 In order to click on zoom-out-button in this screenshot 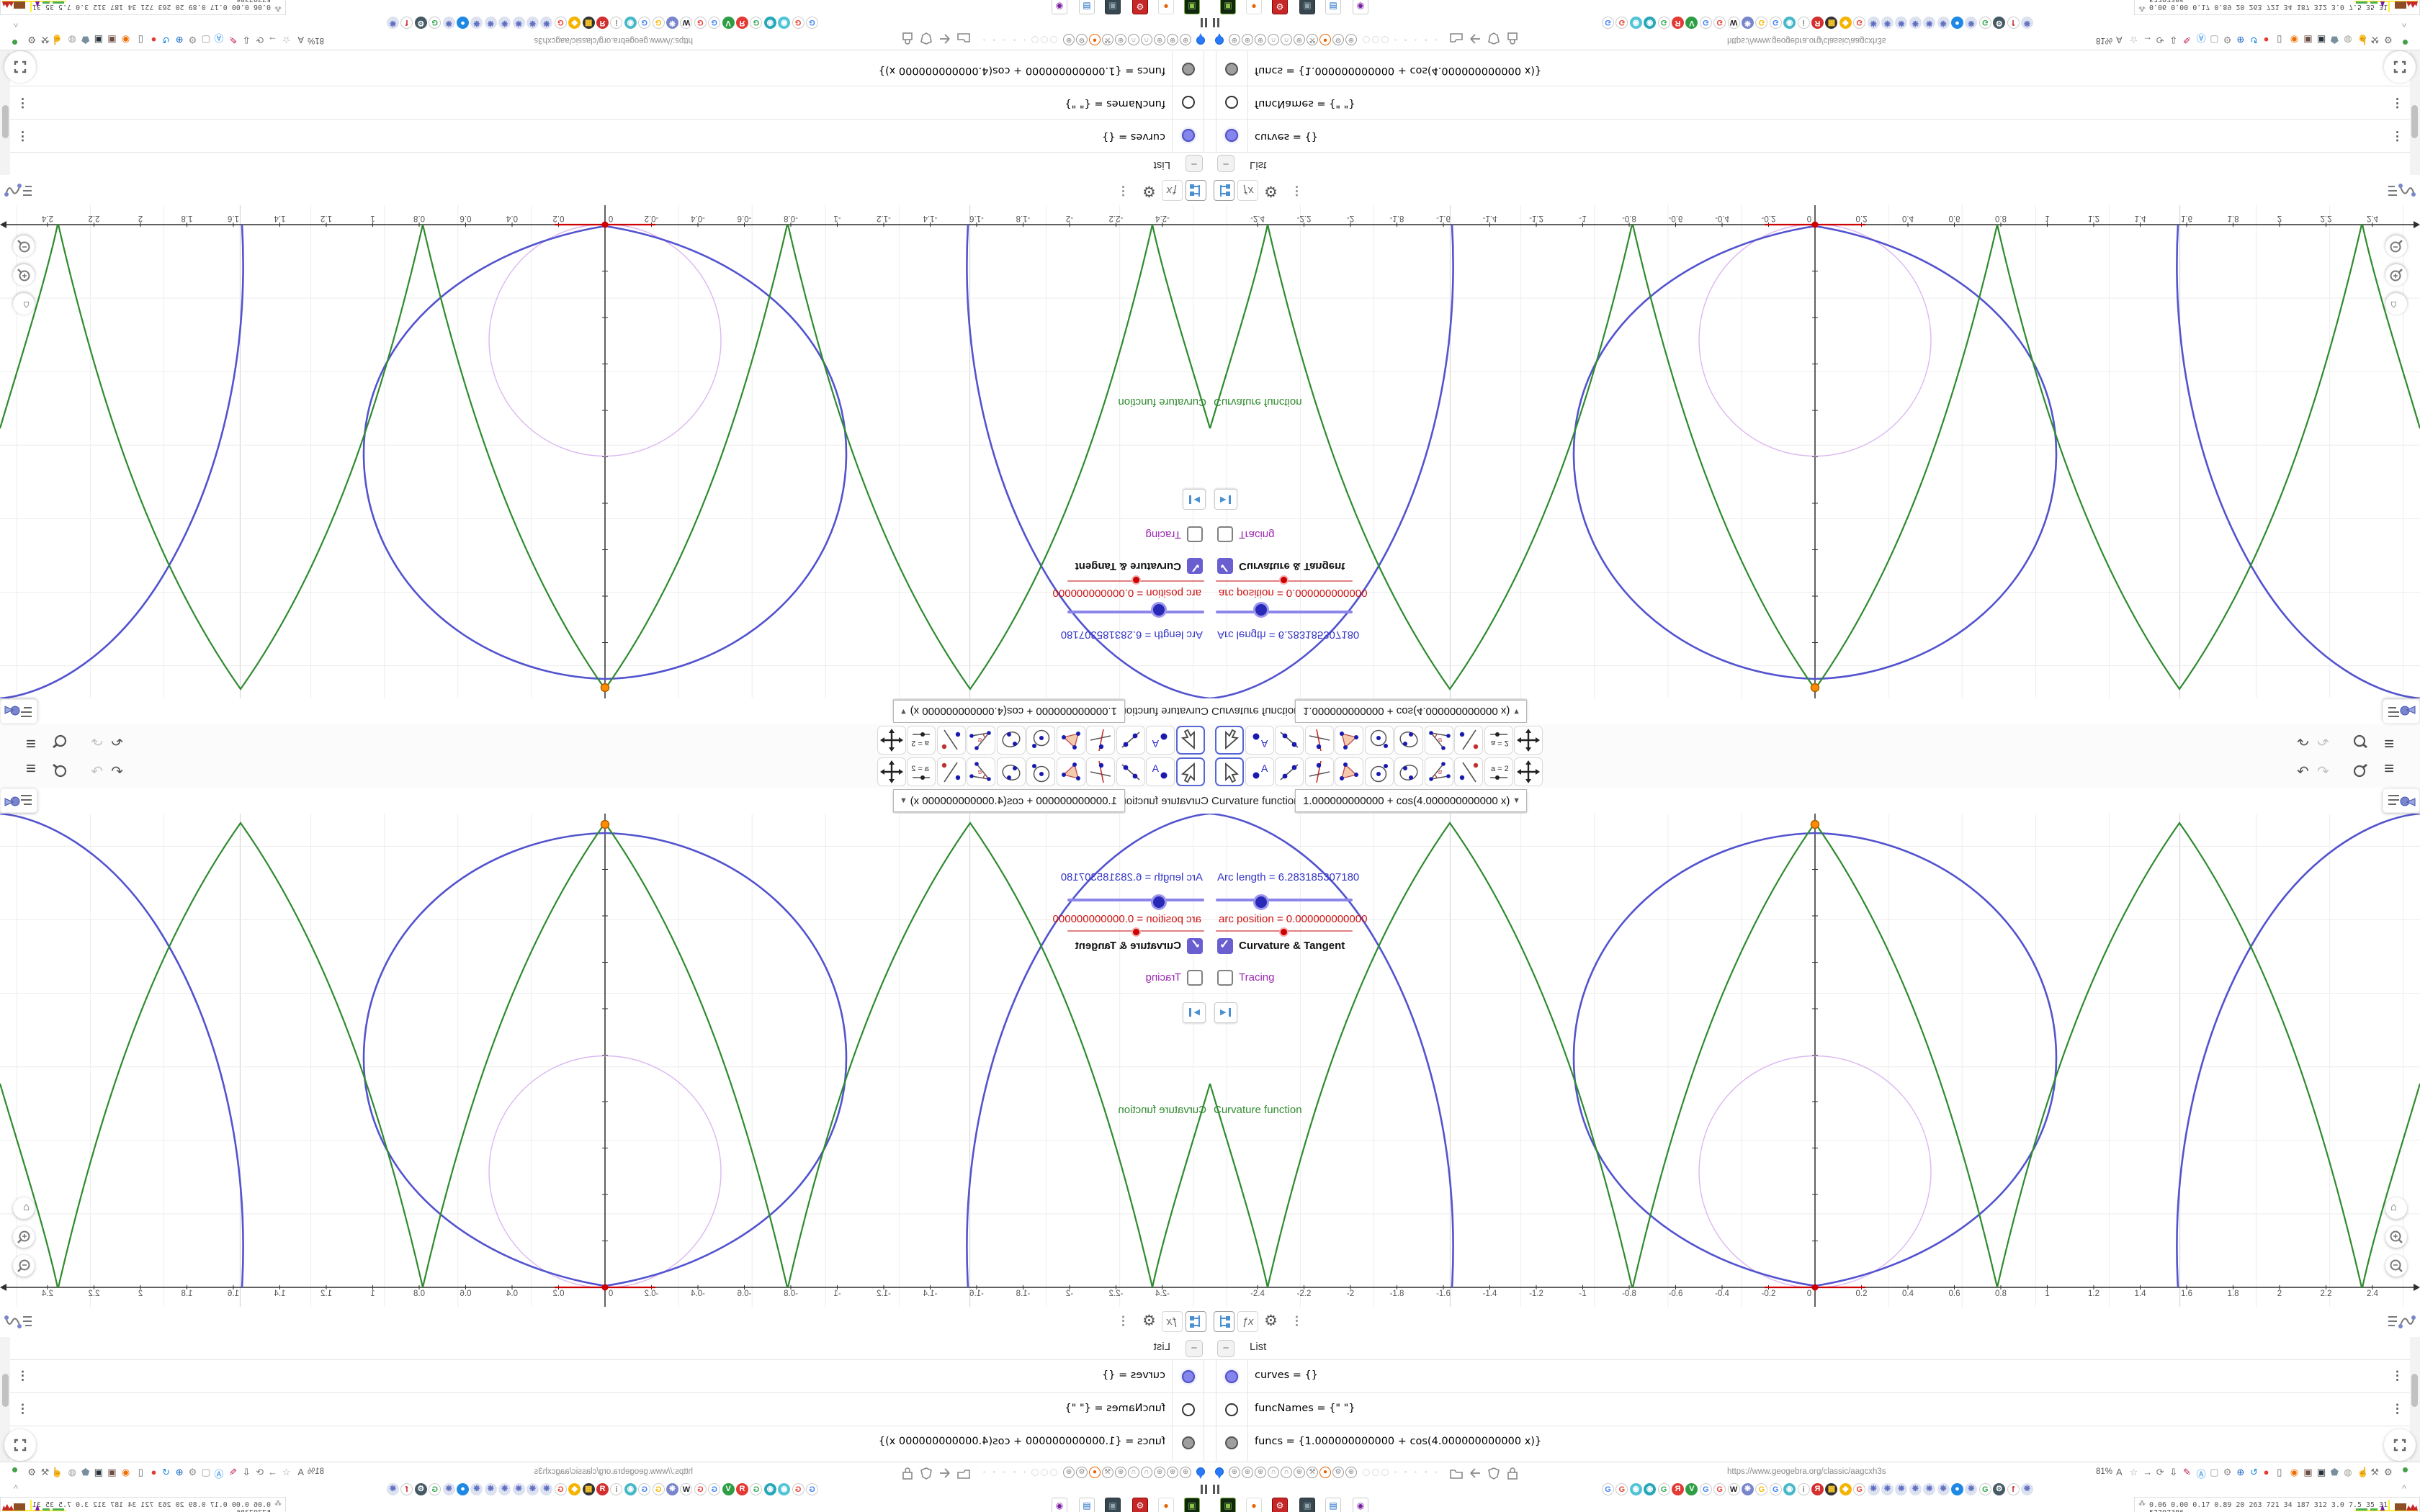, I will do `click(24, 246)`.